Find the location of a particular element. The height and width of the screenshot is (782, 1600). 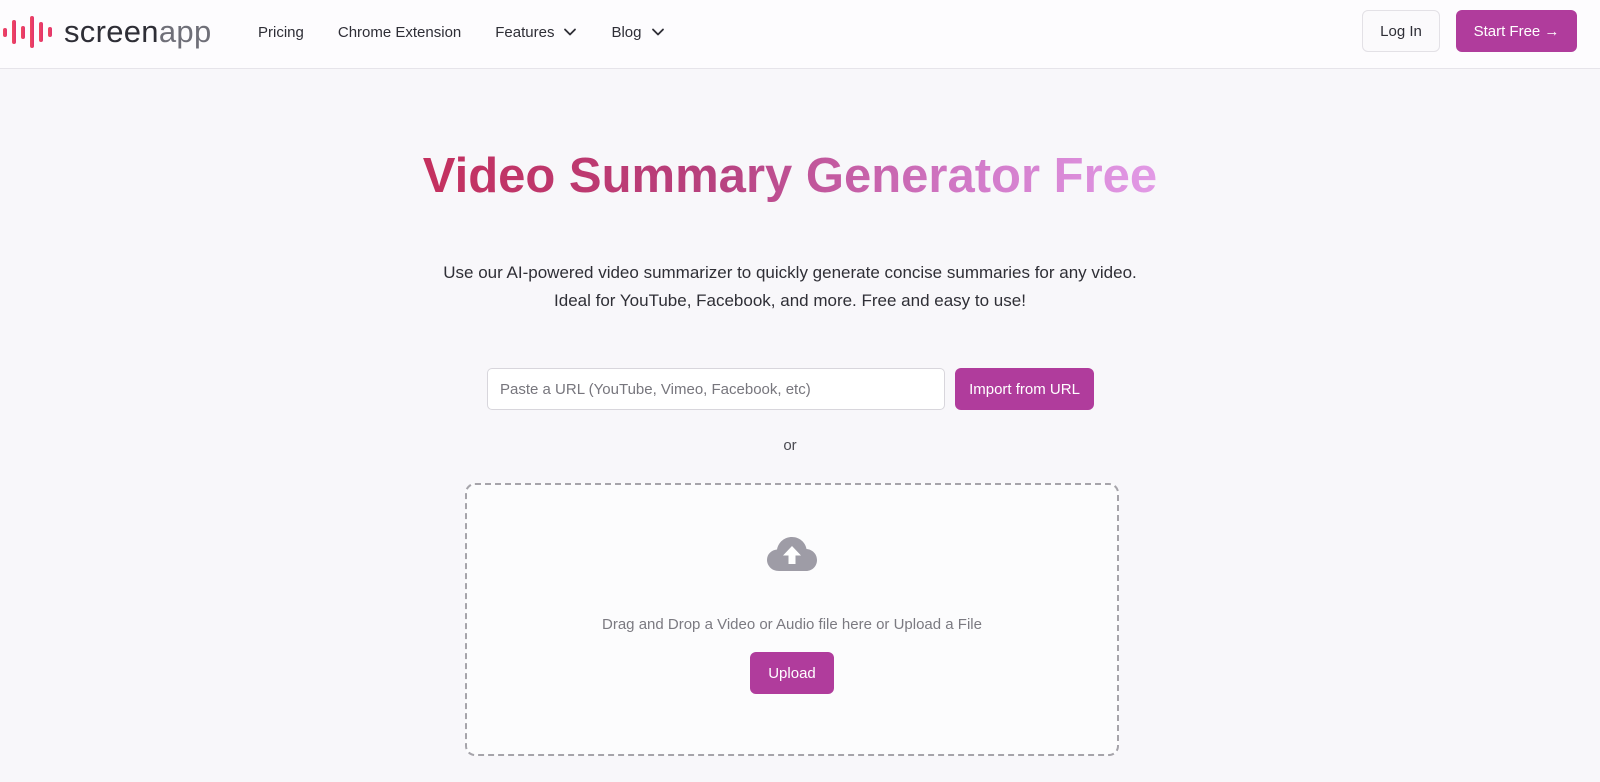

nav-pricing: Pricing is located at coordinates (281, 32).